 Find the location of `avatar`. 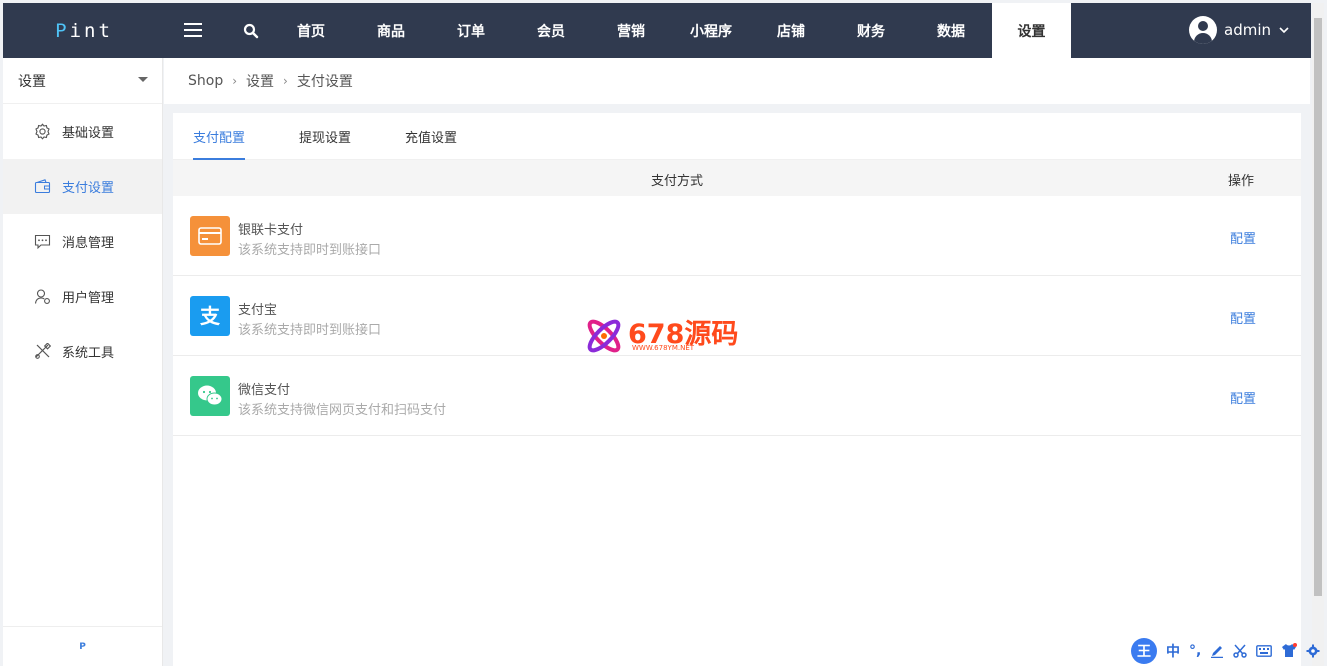

avatar is located at coordinates (1203, 30).